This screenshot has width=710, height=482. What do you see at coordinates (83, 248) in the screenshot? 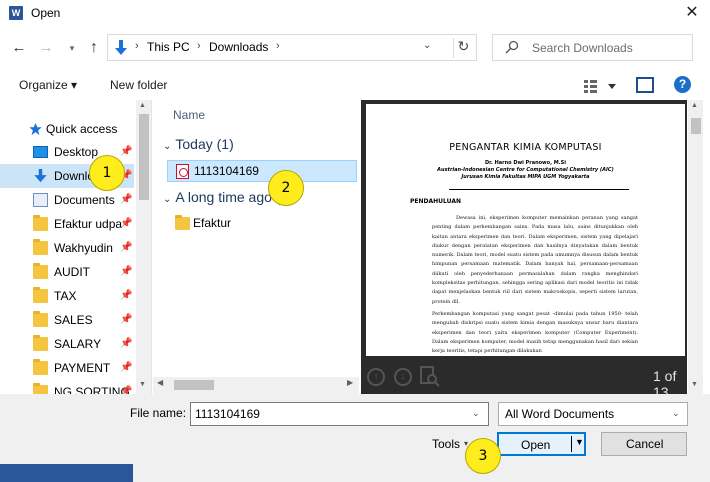
I see `sidebar-item-label: Wakhyudin` at bounding box center [83, 248].